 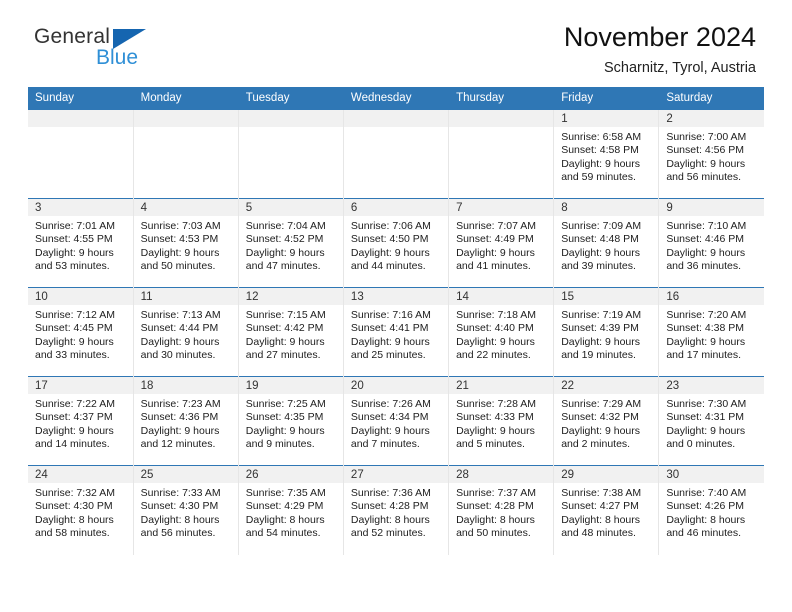 I want to click on day-number: 13, so click(x=396, y=296).